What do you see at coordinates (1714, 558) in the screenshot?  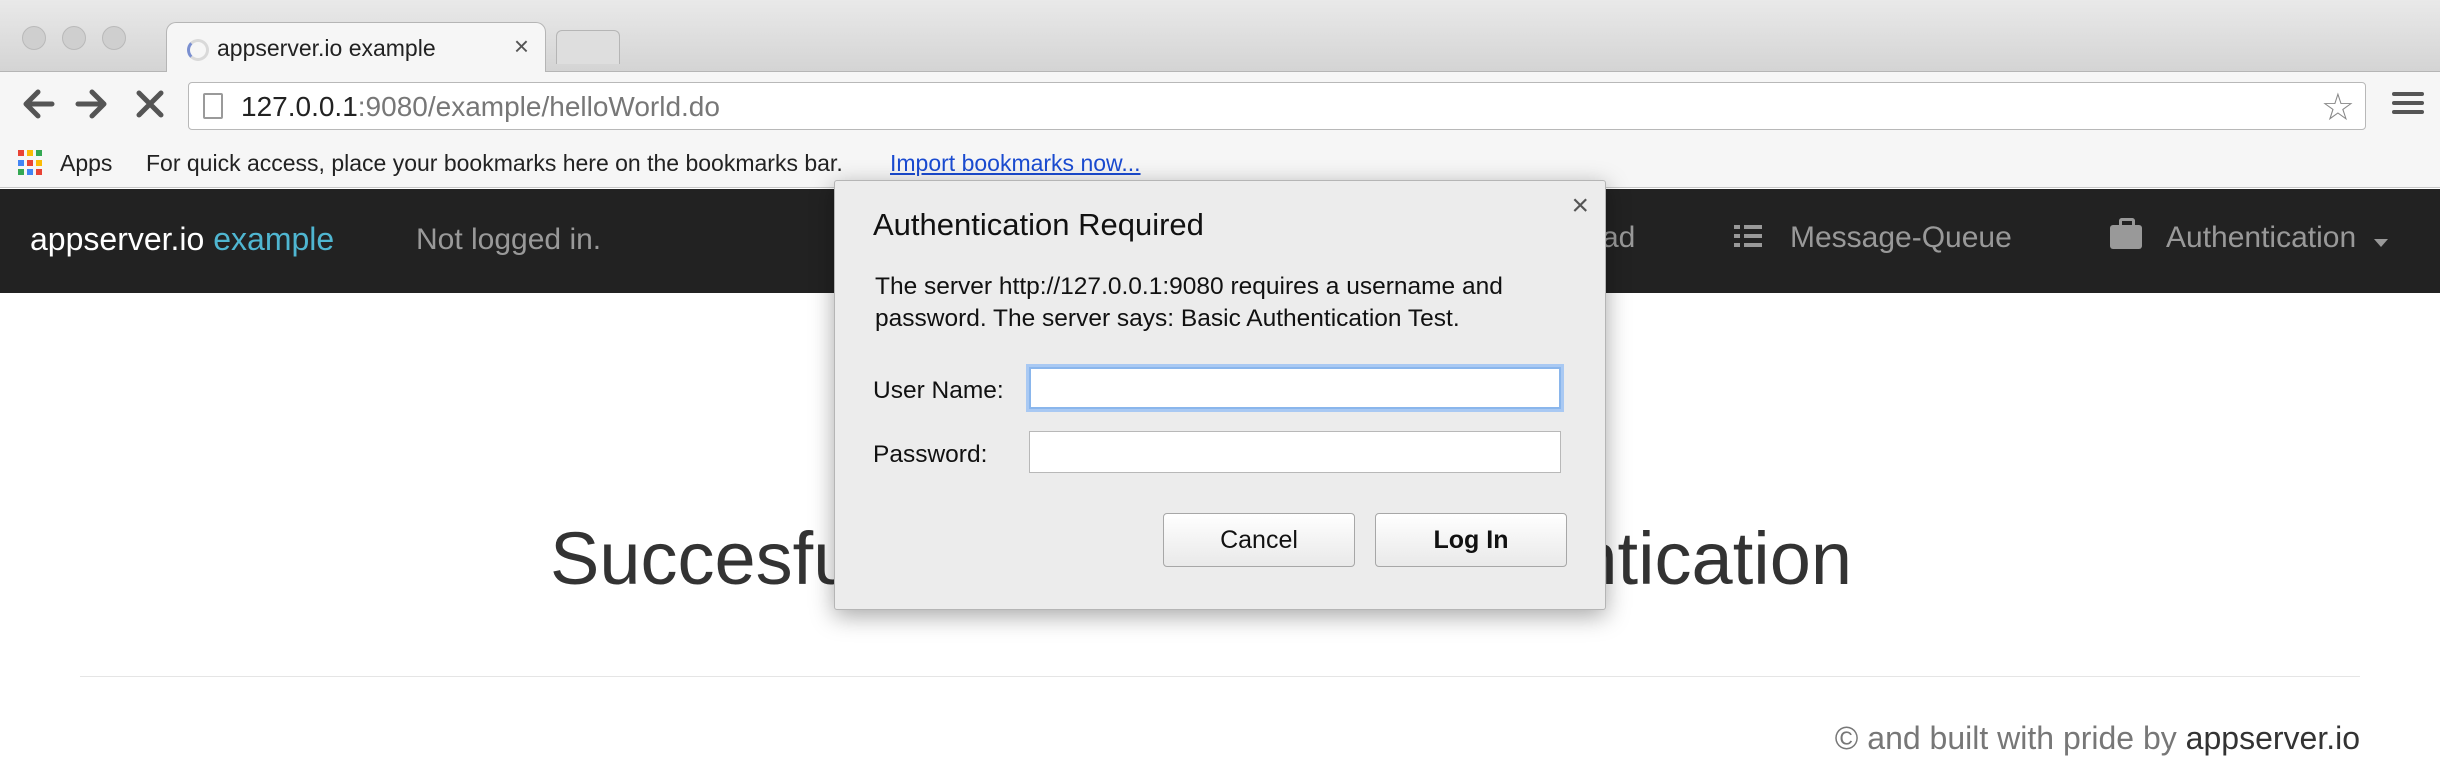 I see `headline-right: ntication` at bounding box center [1714, 558].